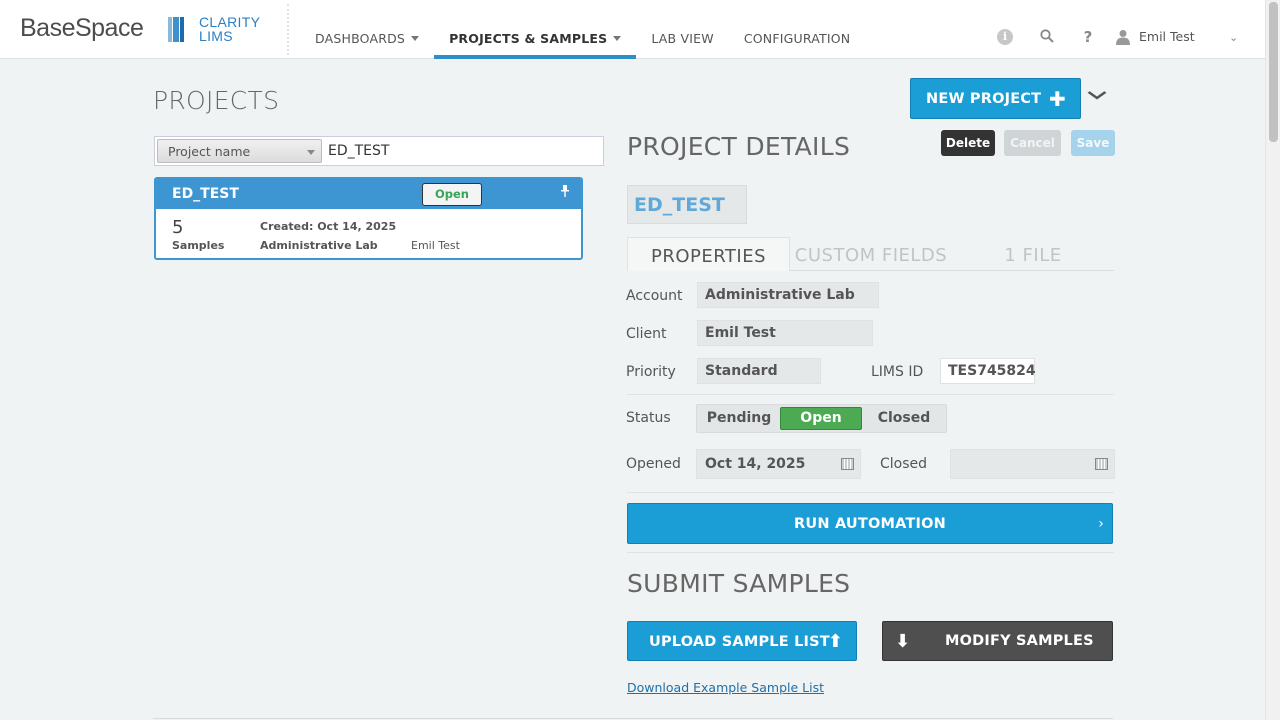  I want to click on sample-count: 5, so click(178, 227).